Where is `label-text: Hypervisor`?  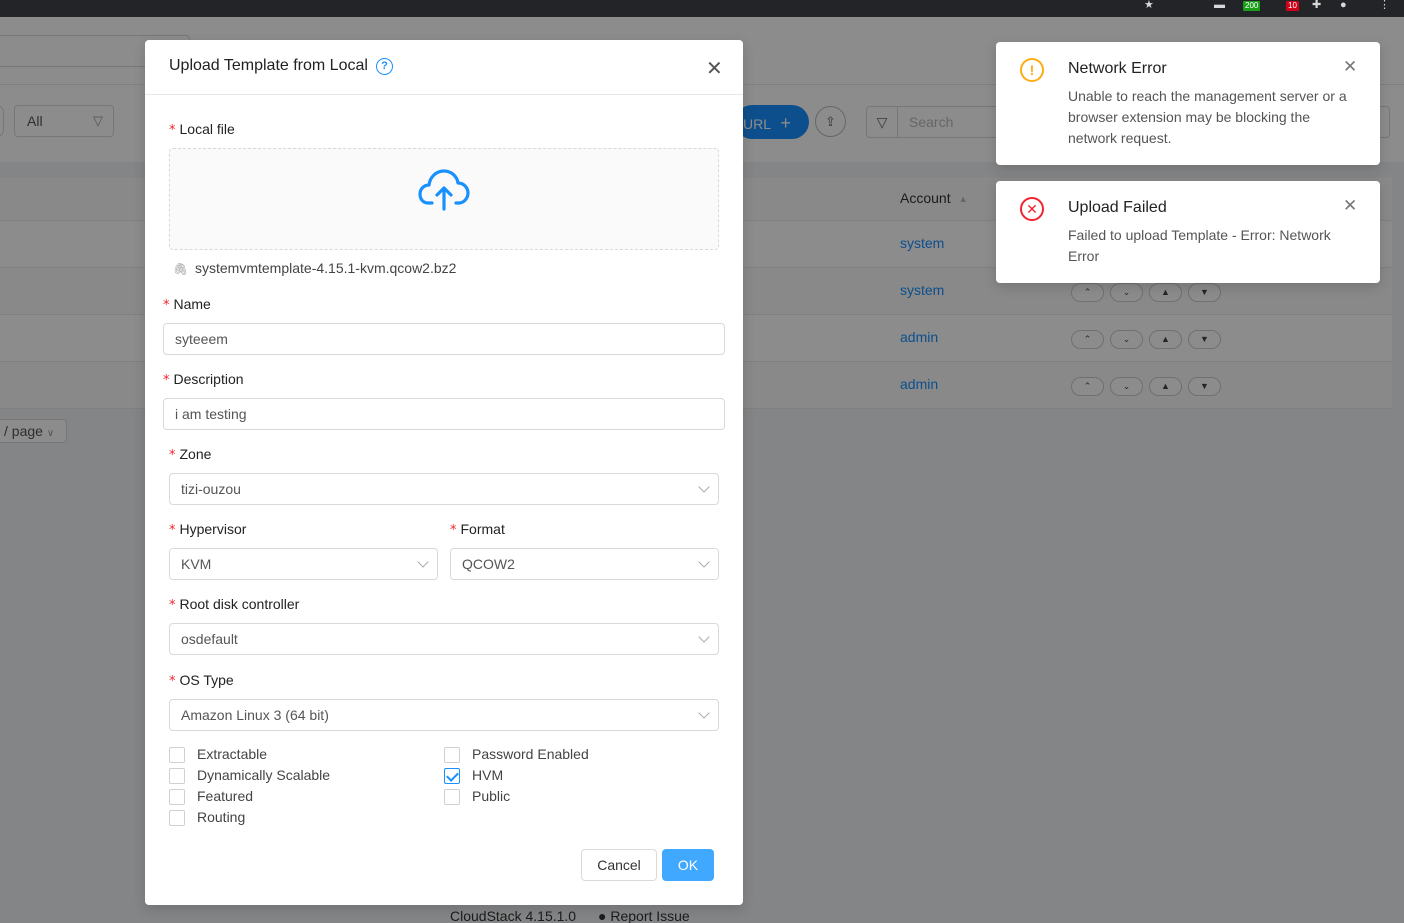 label-text: Hypervisor is located at coordinates (213, 529).